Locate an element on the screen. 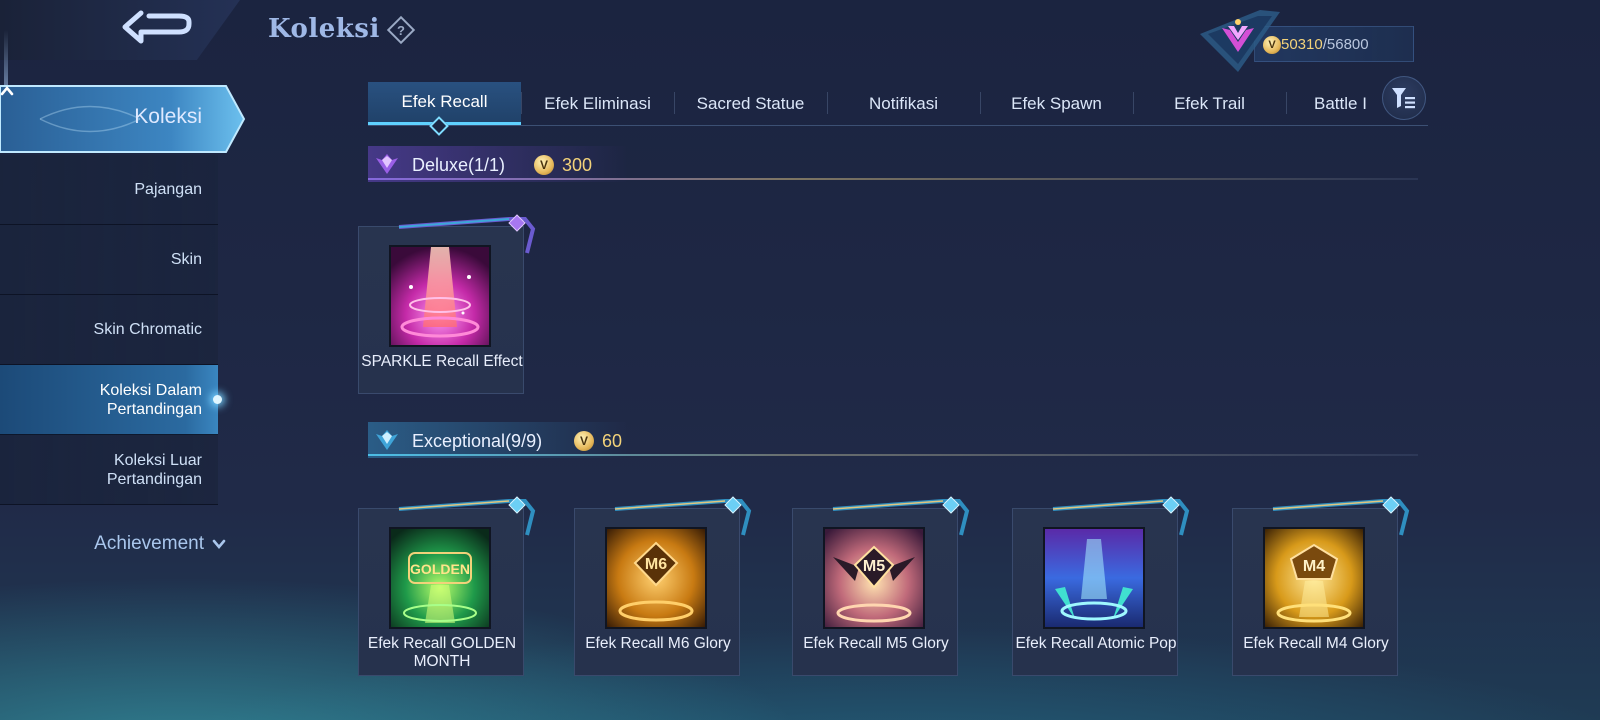 The height and width of the screenshot is (720, 1600). sidebar-item-label: Koleksi Dalam Pertandingan is located at coordinates (150, 399).